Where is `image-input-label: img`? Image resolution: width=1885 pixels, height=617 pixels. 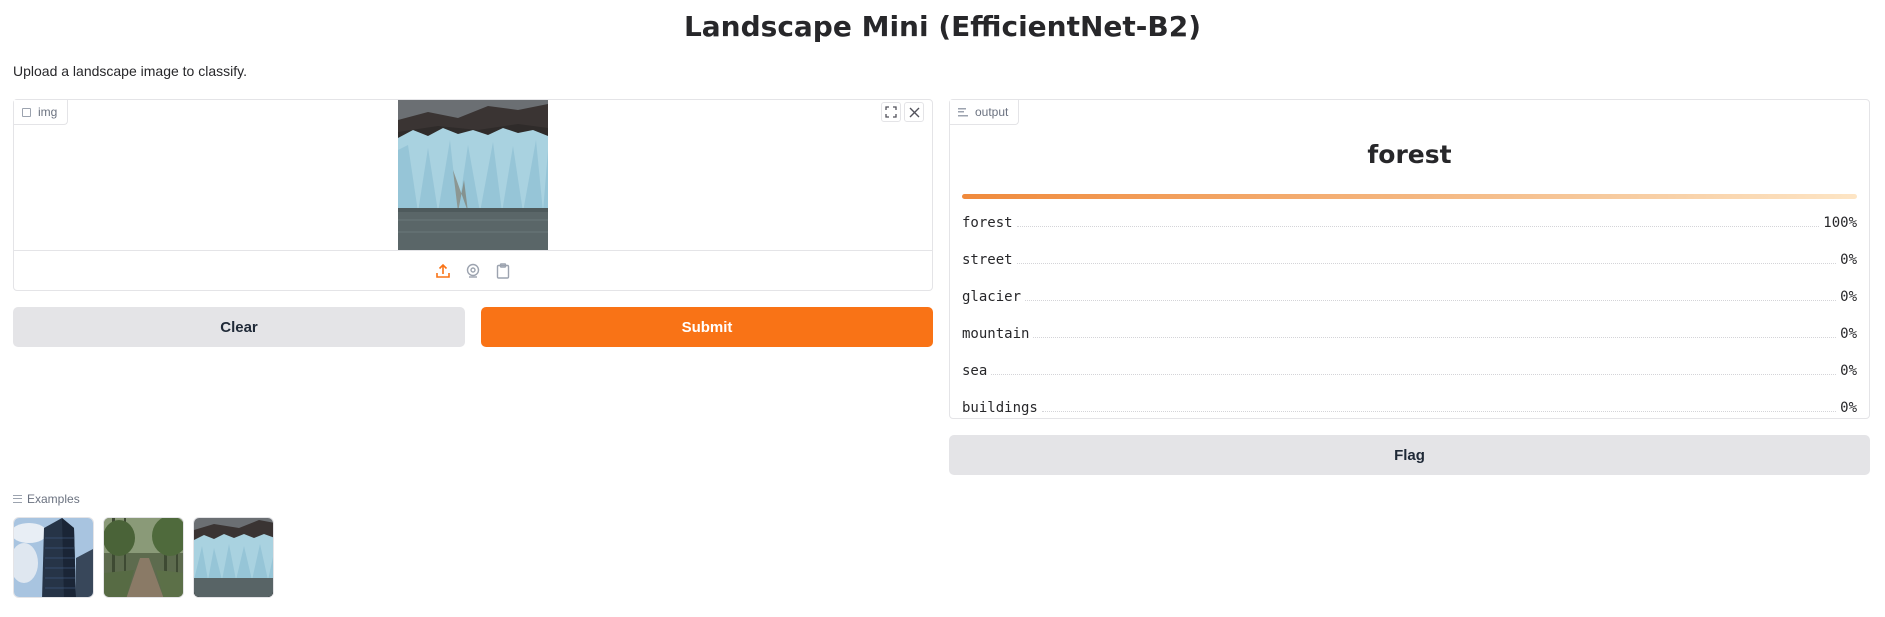
image-input-label: img is located at coordinates (41, 112).